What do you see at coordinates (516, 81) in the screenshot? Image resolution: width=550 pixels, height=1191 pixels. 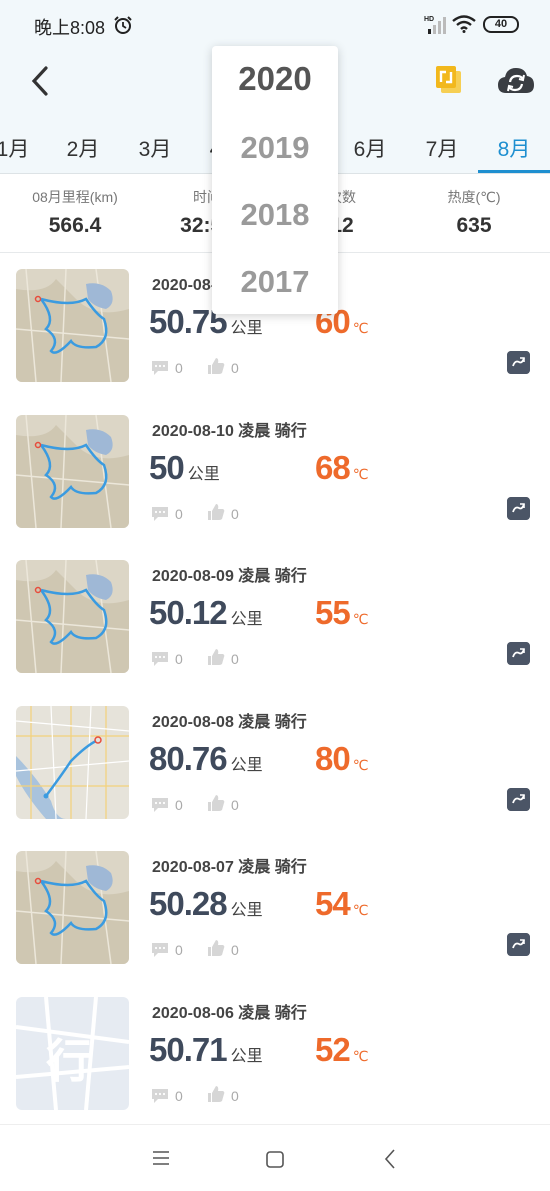 I see `cloud-sync-icon` at bounding box center [516, 81].